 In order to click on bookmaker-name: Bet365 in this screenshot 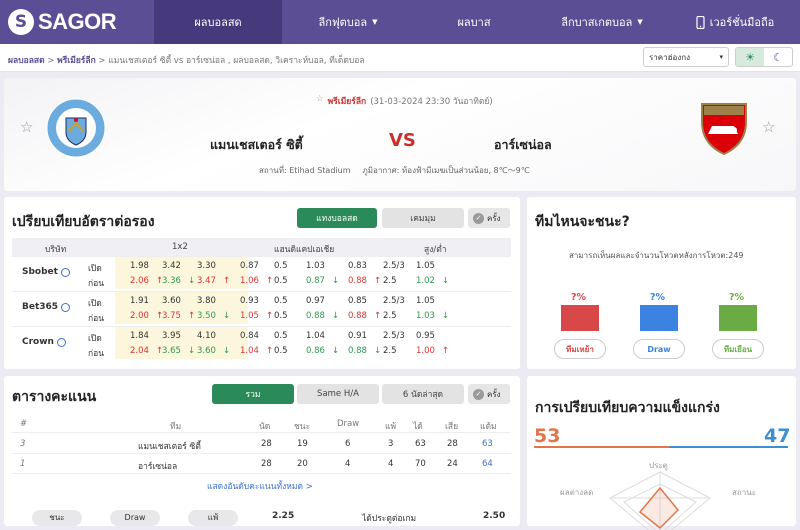, I will do `click(46, 307)`.